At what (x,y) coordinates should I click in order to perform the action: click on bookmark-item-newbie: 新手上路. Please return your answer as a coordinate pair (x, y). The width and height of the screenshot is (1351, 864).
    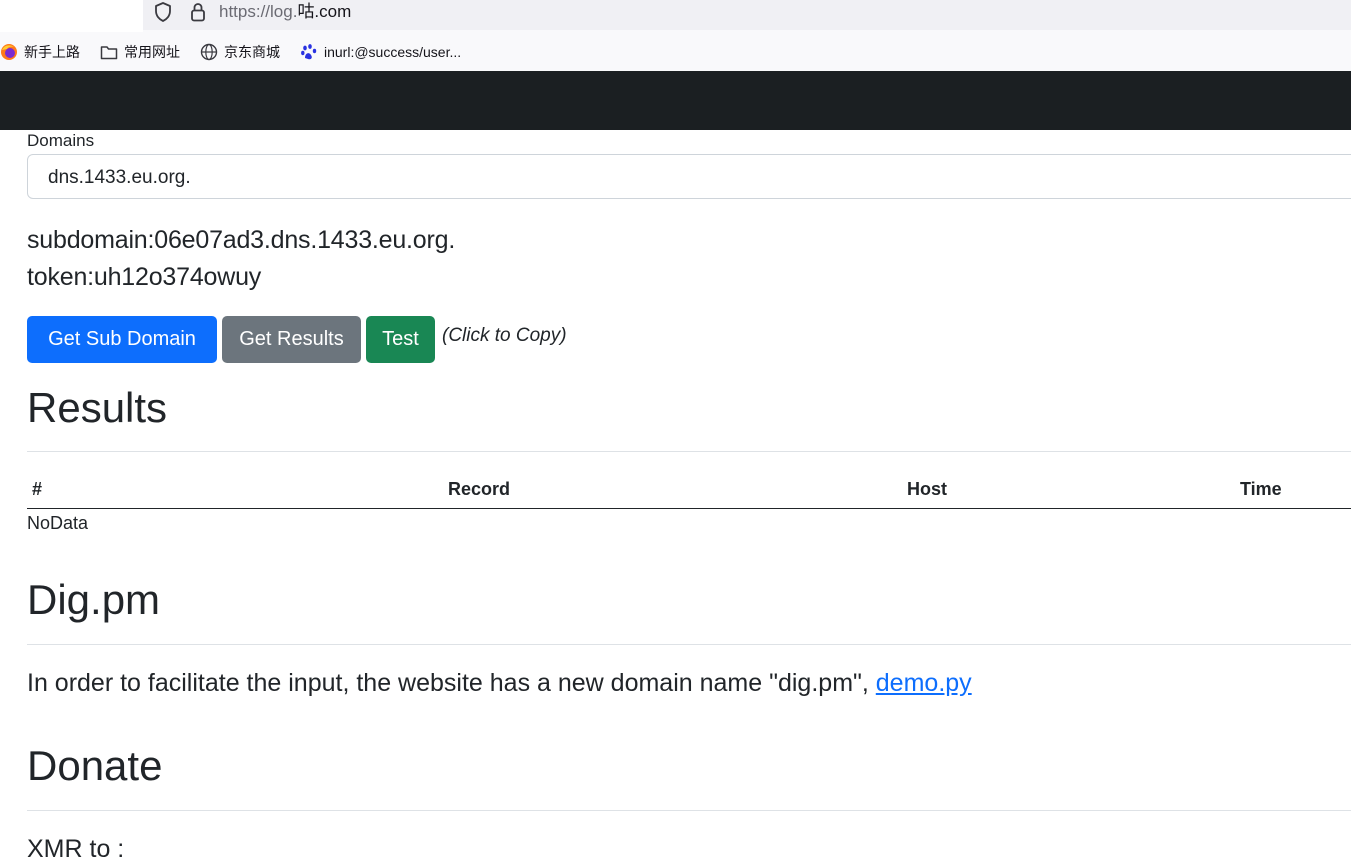
    Looking at the image, I should click on (40, 52).